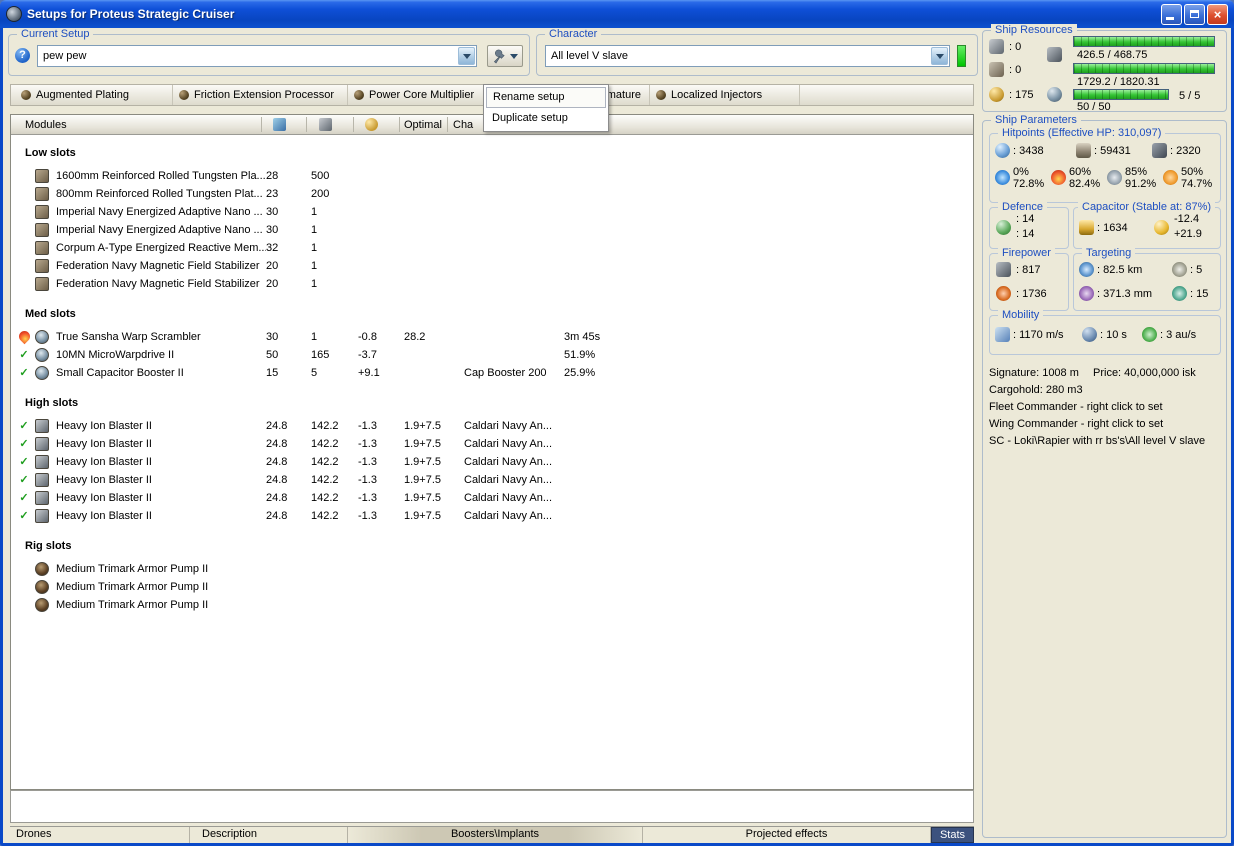 The height and width of the screenshot is (846, 1234). What do you see at coordinates (492, 355) in the screenshot?
I see `module-row: ✓ 10MN MicroWarpdrive II 50 165 -3.7 51.9%` at bounding box center [492, 355].